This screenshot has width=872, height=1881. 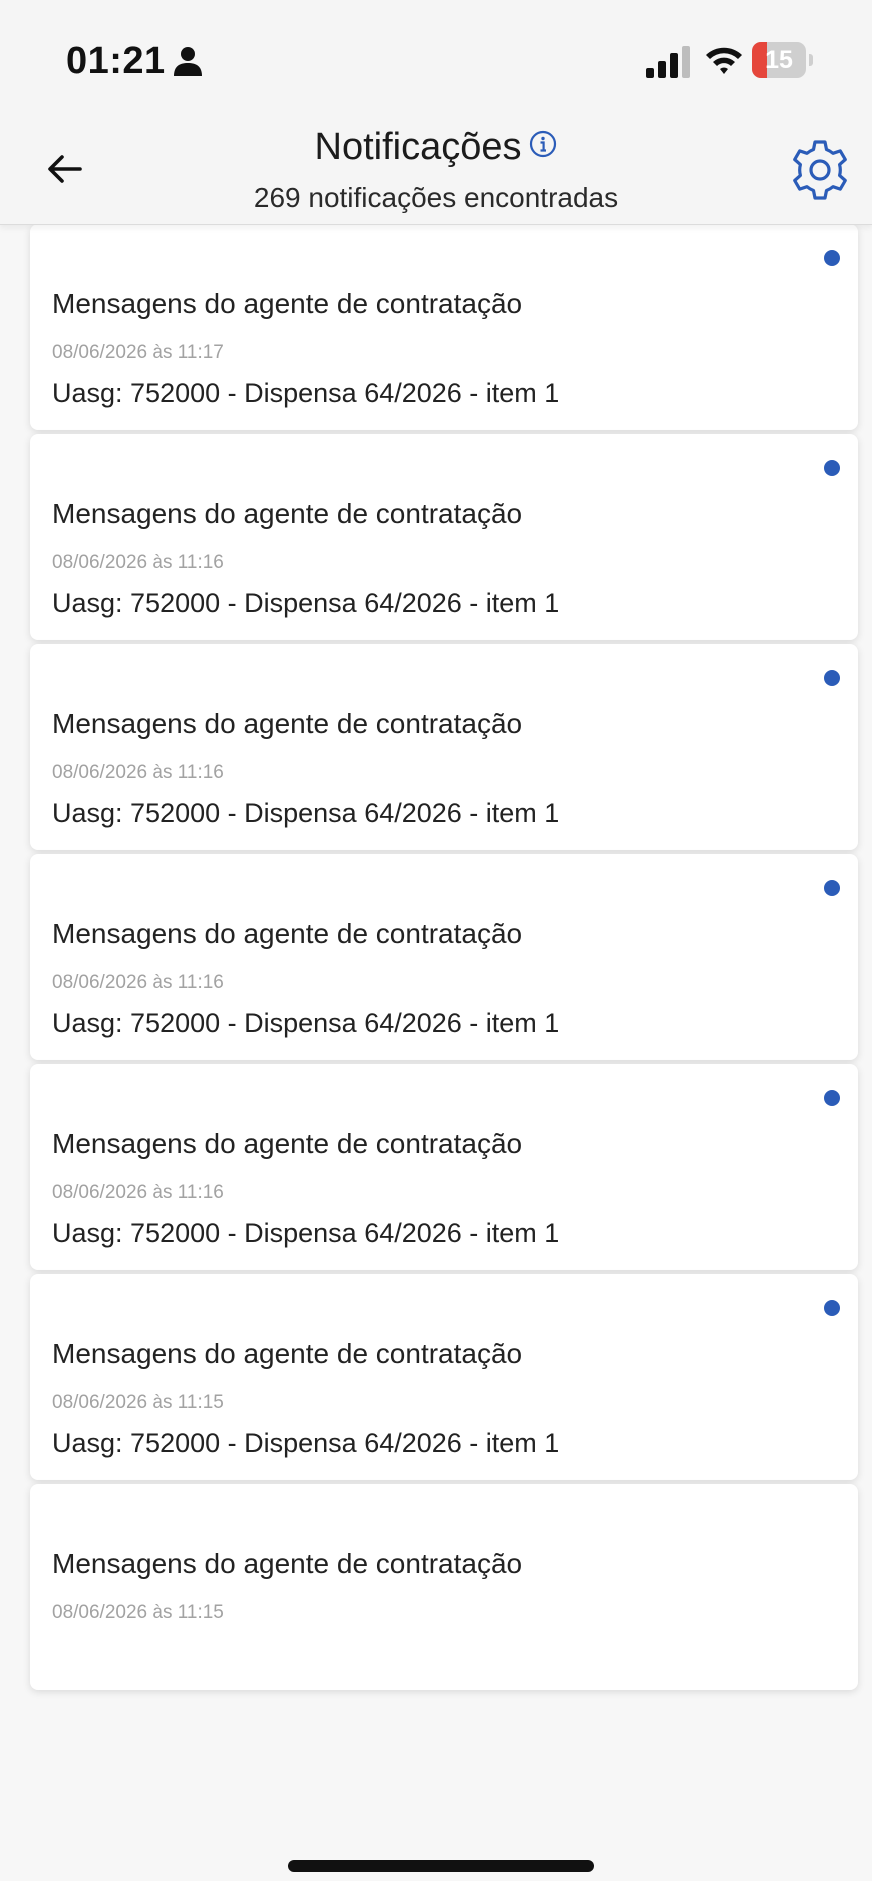 I want to click on info-circle-icon, so click(x=543, y=144).